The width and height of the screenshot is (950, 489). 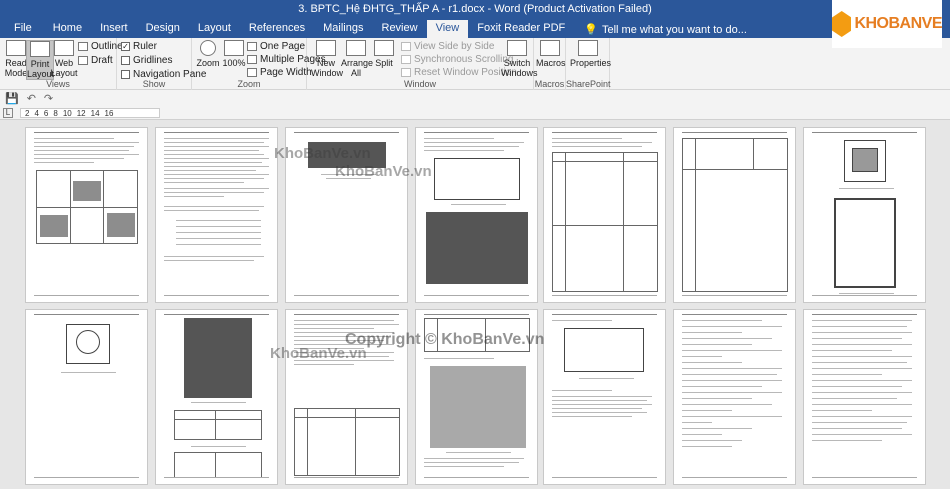 What do you see at coordinates (208, 48) in the screenshot?
I see `magnifier-icon` at bounding box center [208, 48].